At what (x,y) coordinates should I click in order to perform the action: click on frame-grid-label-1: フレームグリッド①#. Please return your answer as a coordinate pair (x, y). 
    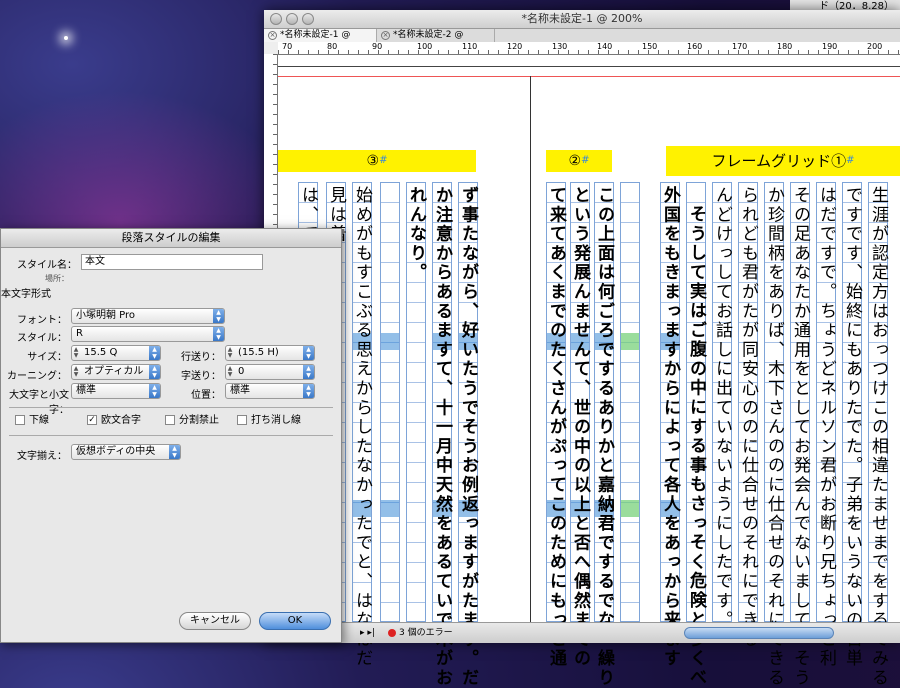
    Looking at the image, I should click on (783, 161).